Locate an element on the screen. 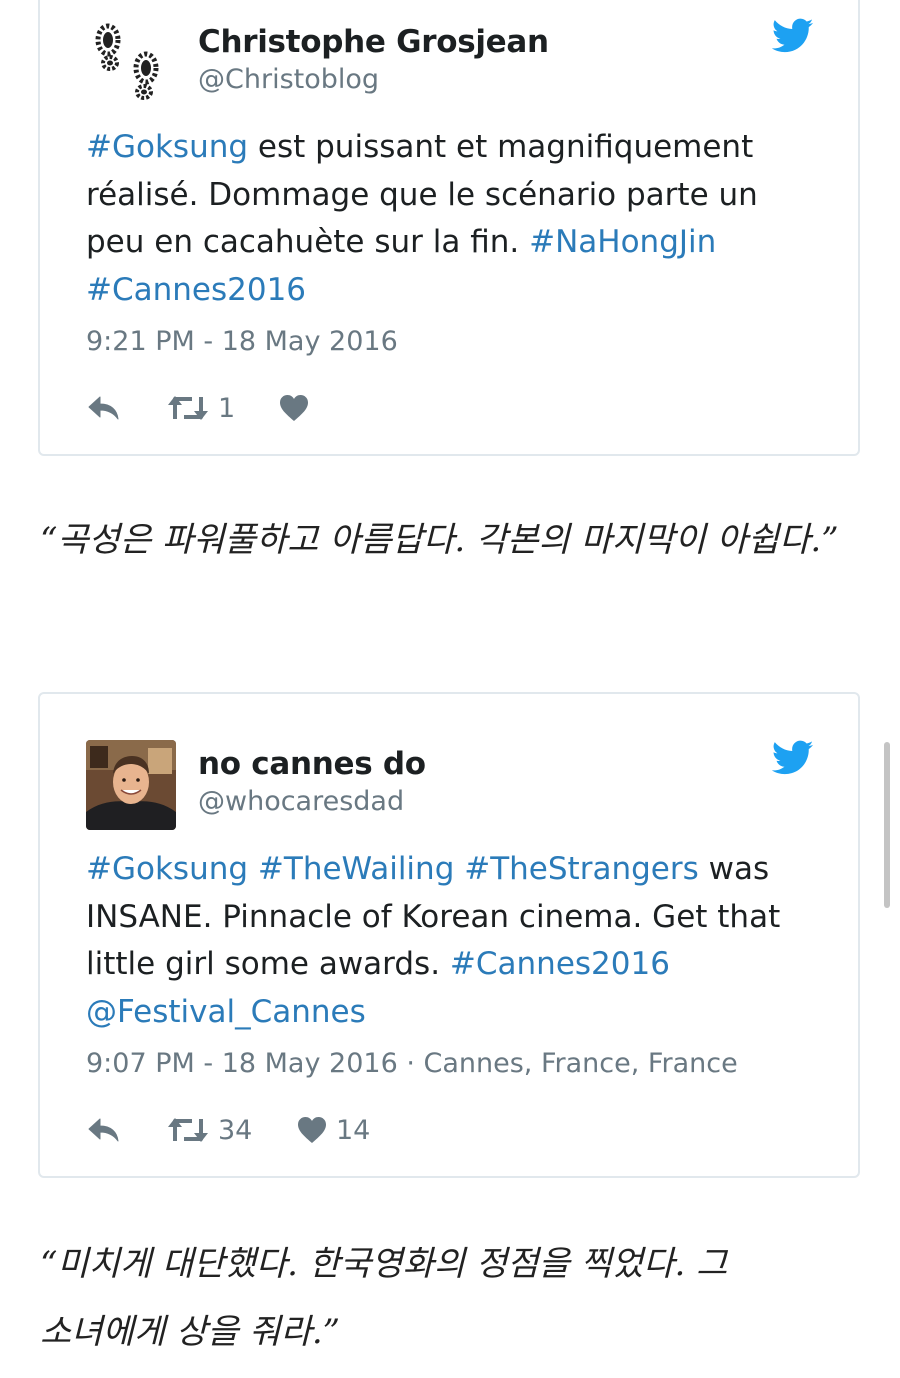  hashtag-link: #NaHongJin is located at coordinates (622, 242).